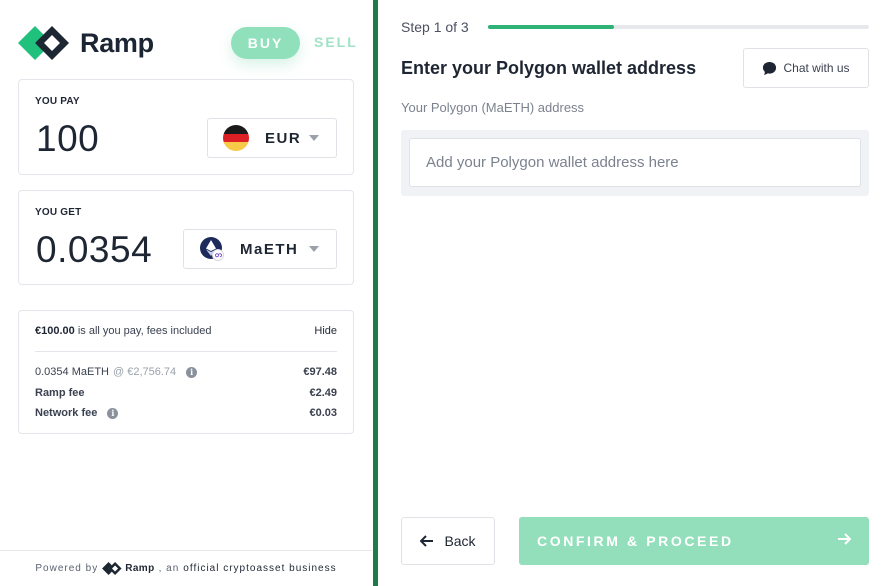  I want to click on chat-bubble-icon, so click(770, 68).